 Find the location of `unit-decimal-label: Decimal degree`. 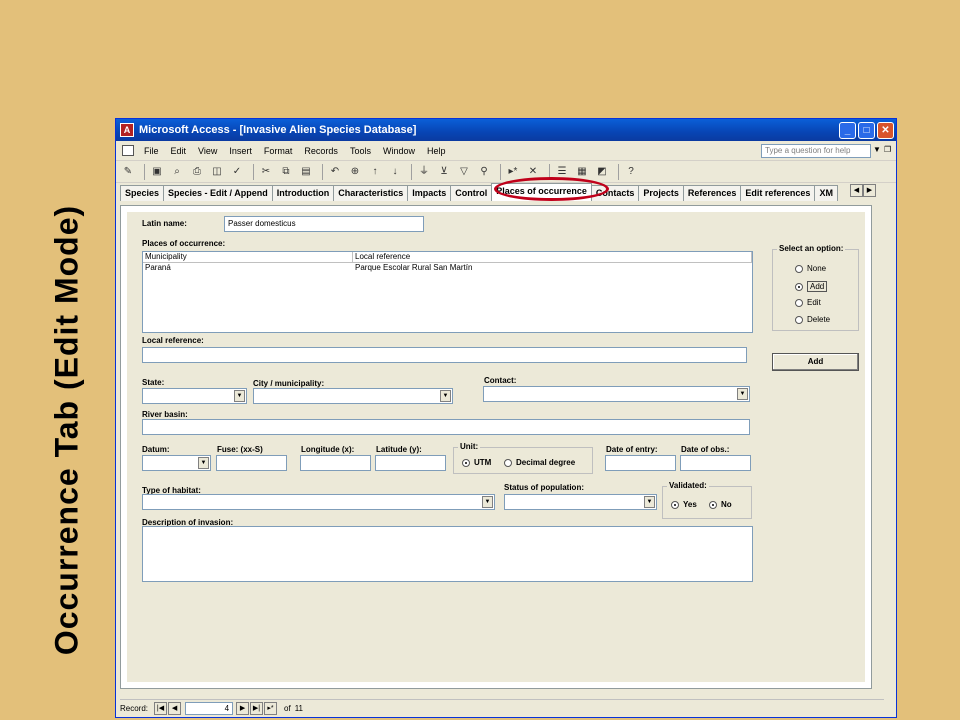

unit-decimal-label: Decimal degree is located at coordinates (546, 462).